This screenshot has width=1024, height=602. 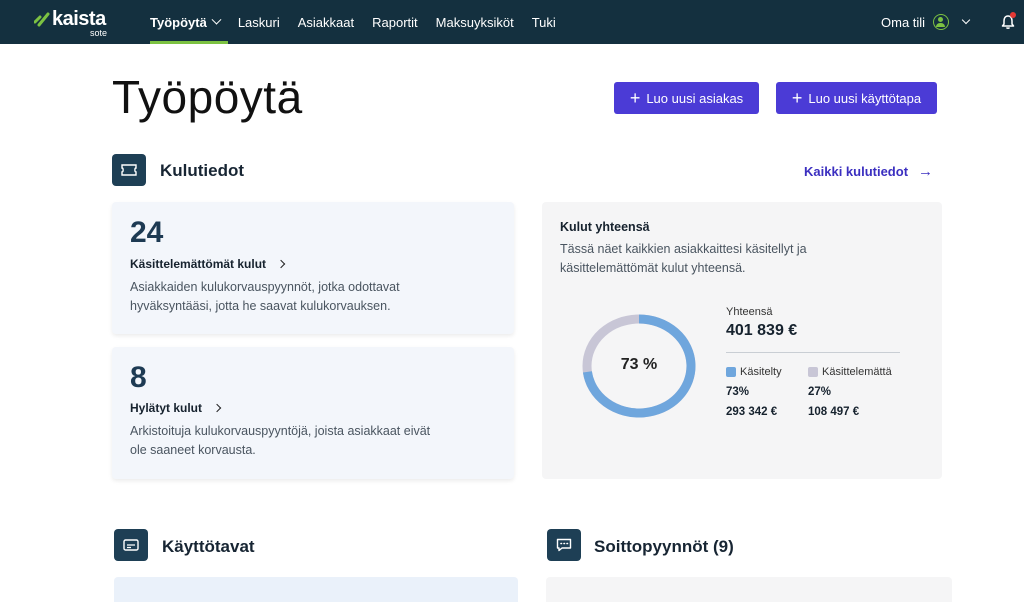 I want to click on account-menu: Oma tili, so click(x=926, y=22).